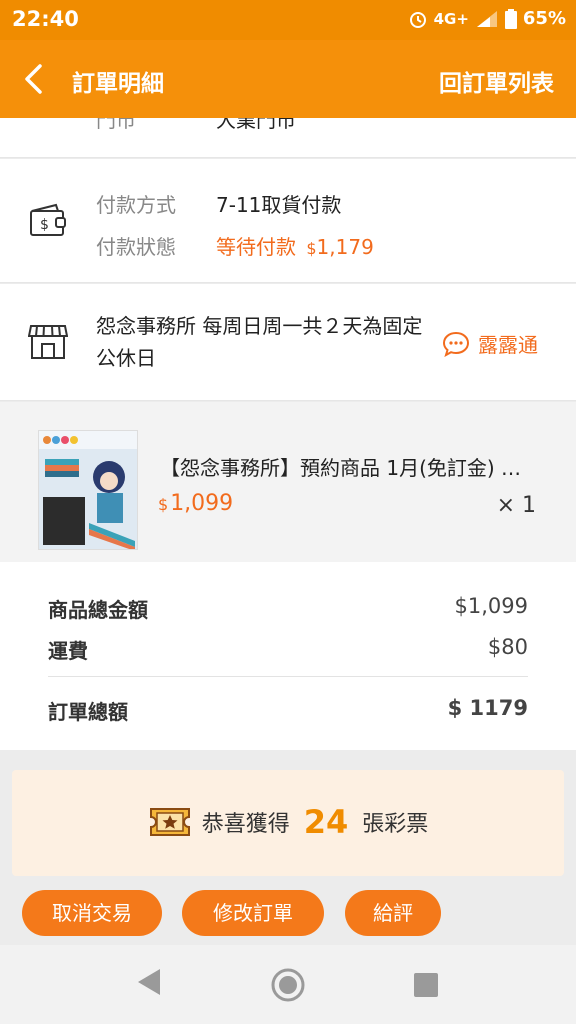 The width and height of the screenshot is (576, 1024). What do you see at coordinates (245, 824) in the screenshot?
I see `lottery-prefix: 恭喜獲得` at bounding box center [245, 824].